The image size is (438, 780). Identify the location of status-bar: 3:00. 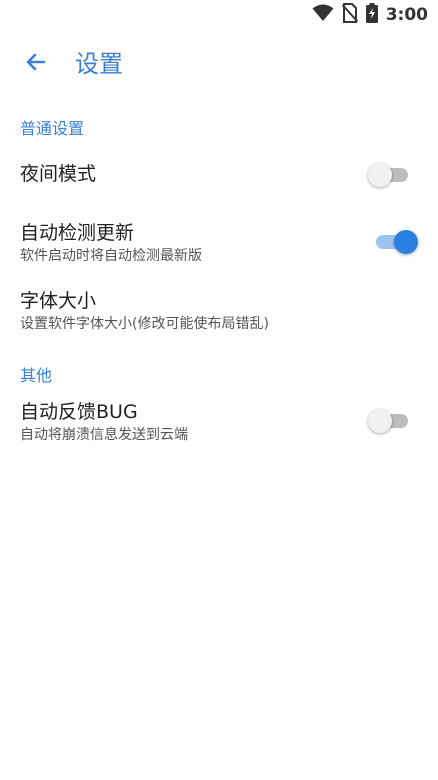
(219, 16).